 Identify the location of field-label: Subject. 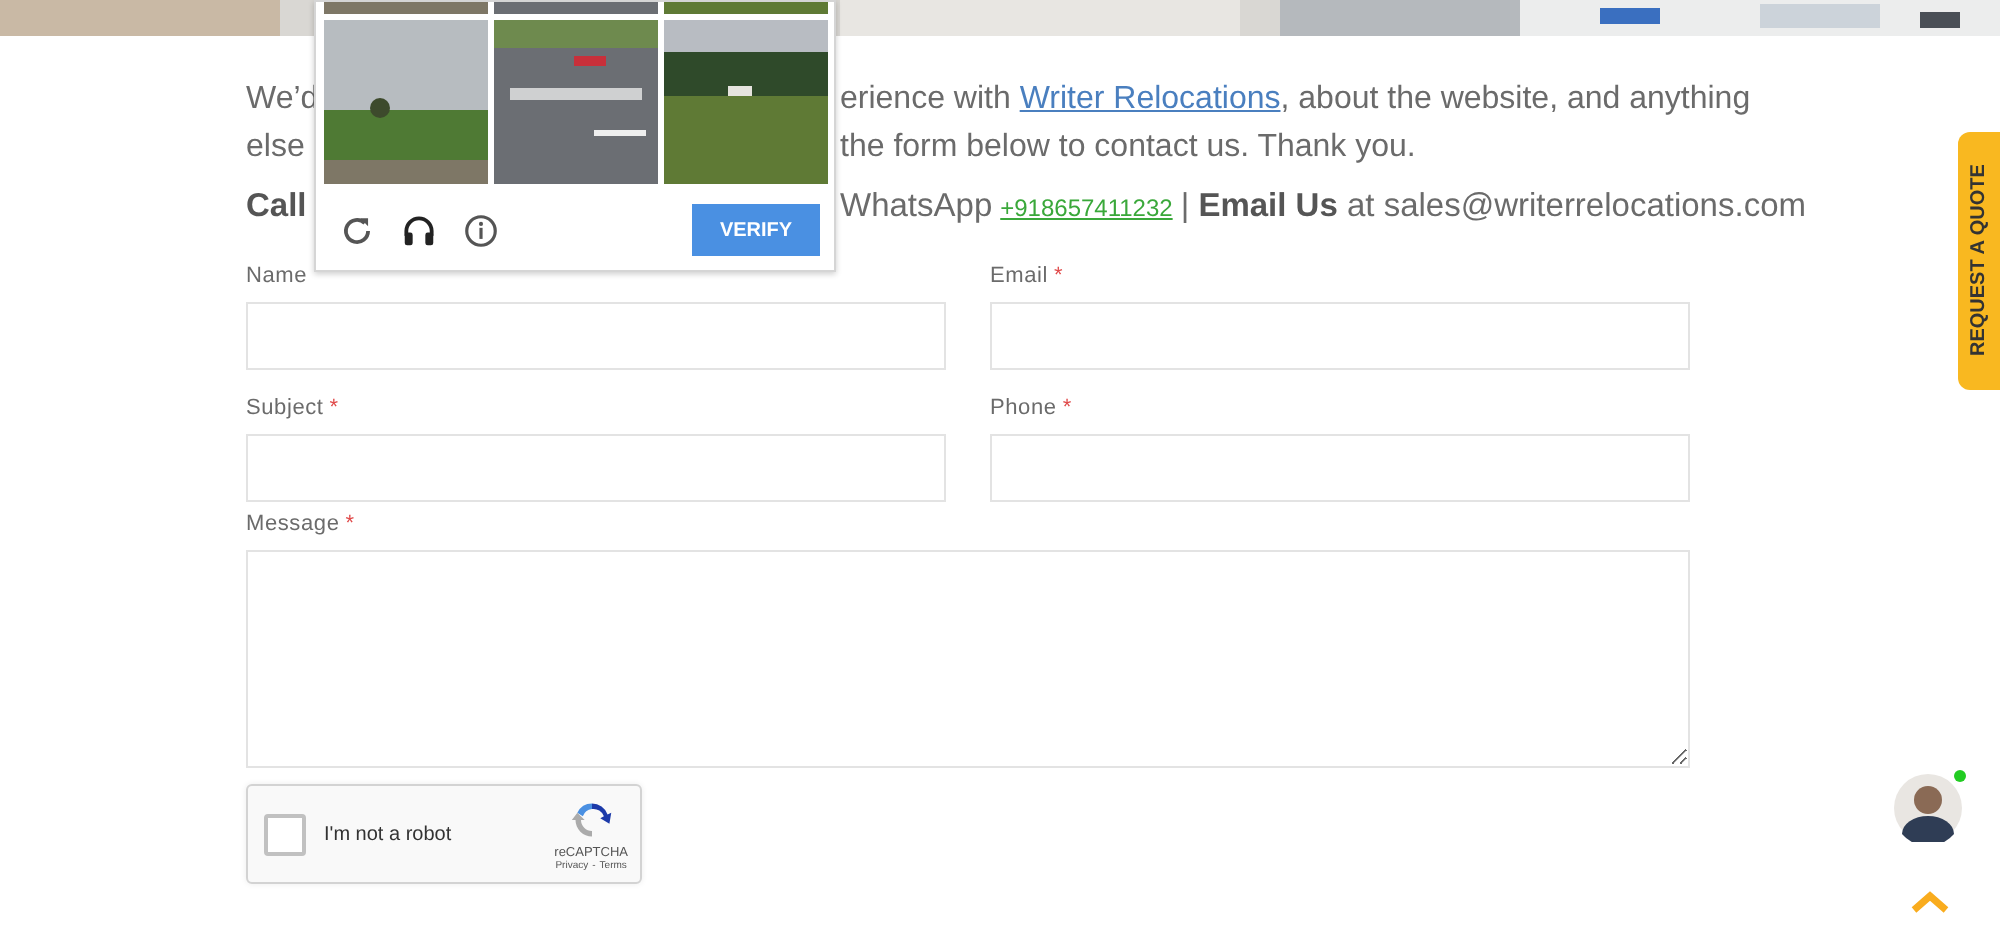
(285, 408).